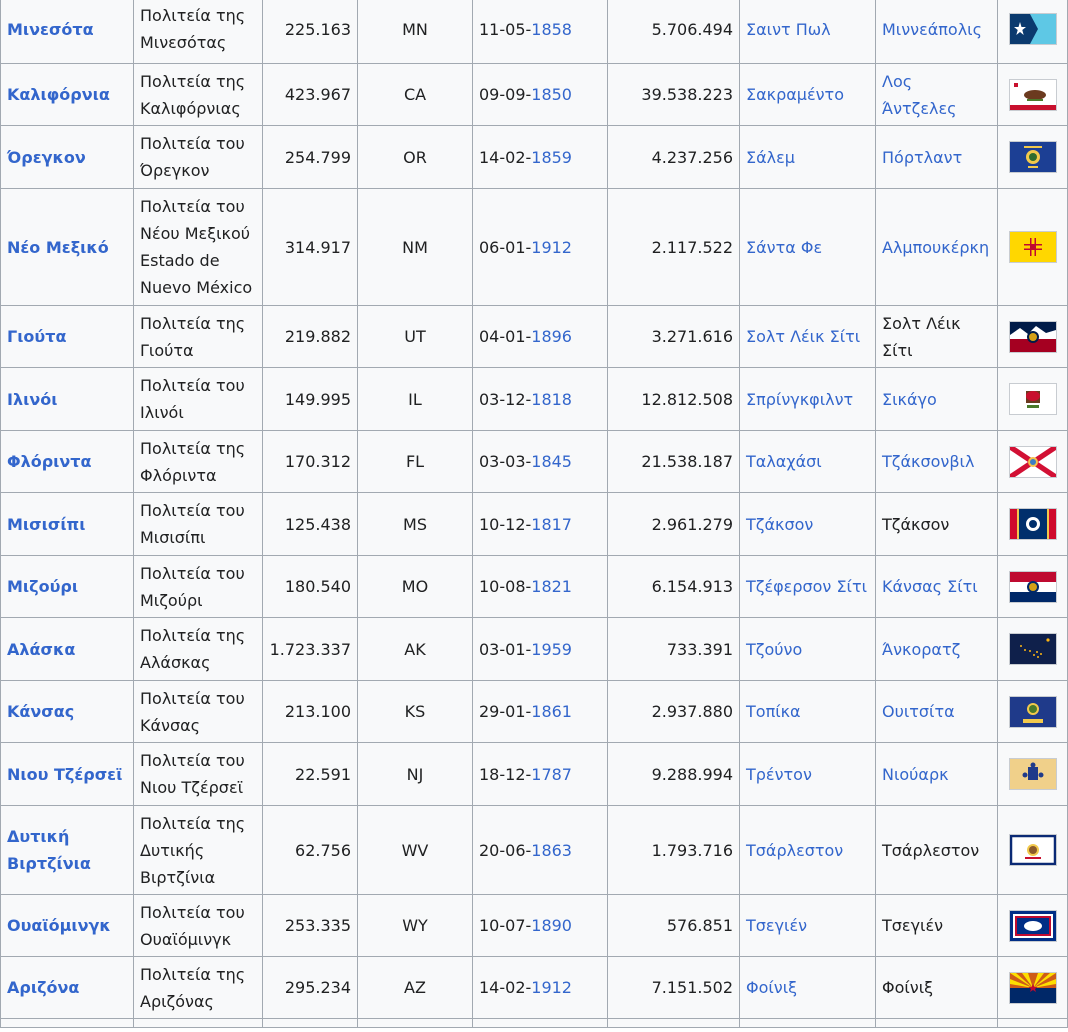  I want to click on capital-link: Τζάκσον, so click(779, 524).